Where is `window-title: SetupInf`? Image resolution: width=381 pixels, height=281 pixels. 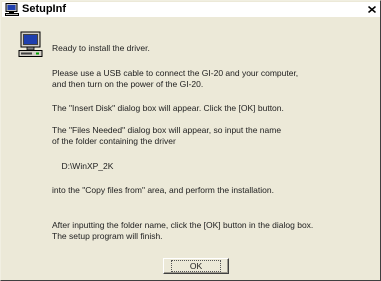
window-title: SetupInf is located at coordinates (44, 9).